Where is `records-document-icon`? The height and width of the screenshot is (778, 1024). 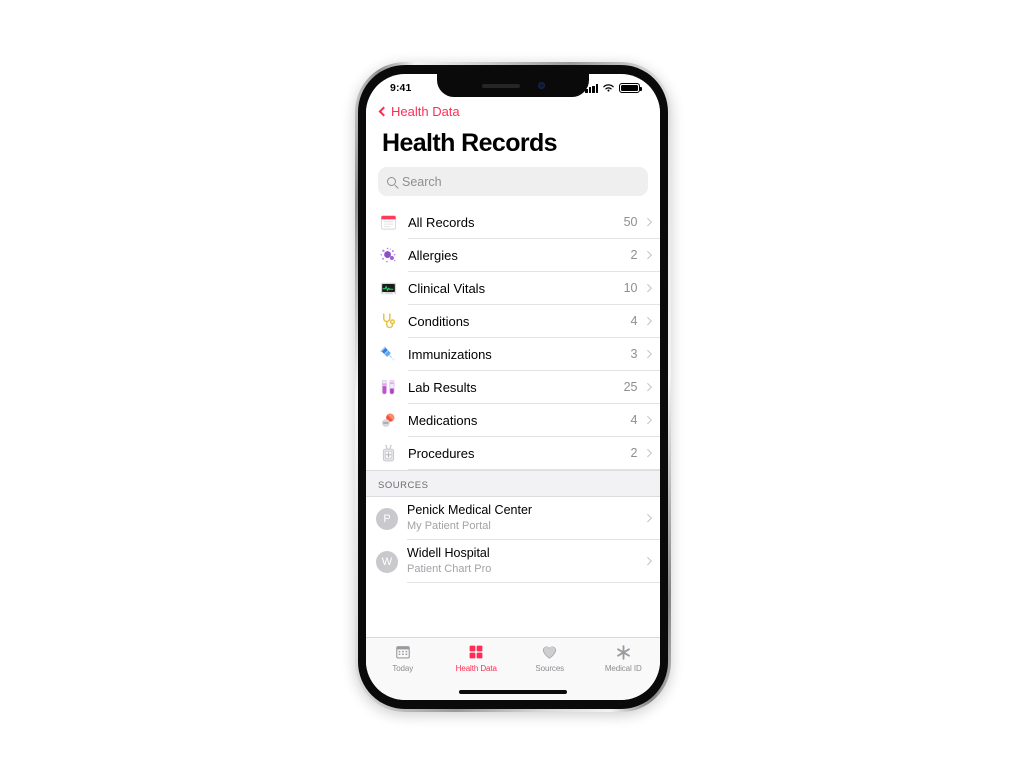
records-document-icon is located at coordinates (388, 223).